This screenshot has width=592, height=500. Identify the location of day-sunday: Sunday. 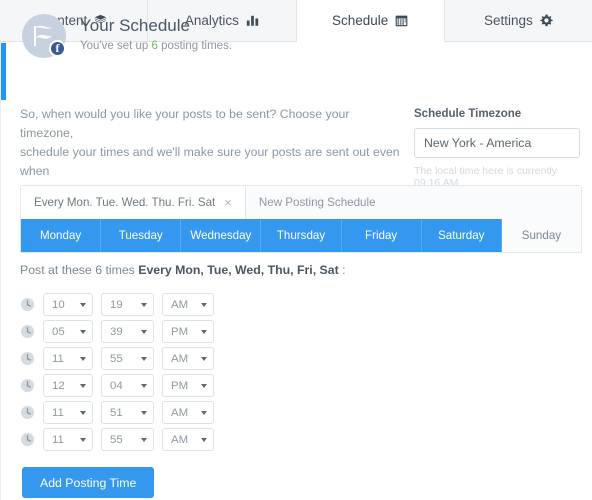
(541, 235).